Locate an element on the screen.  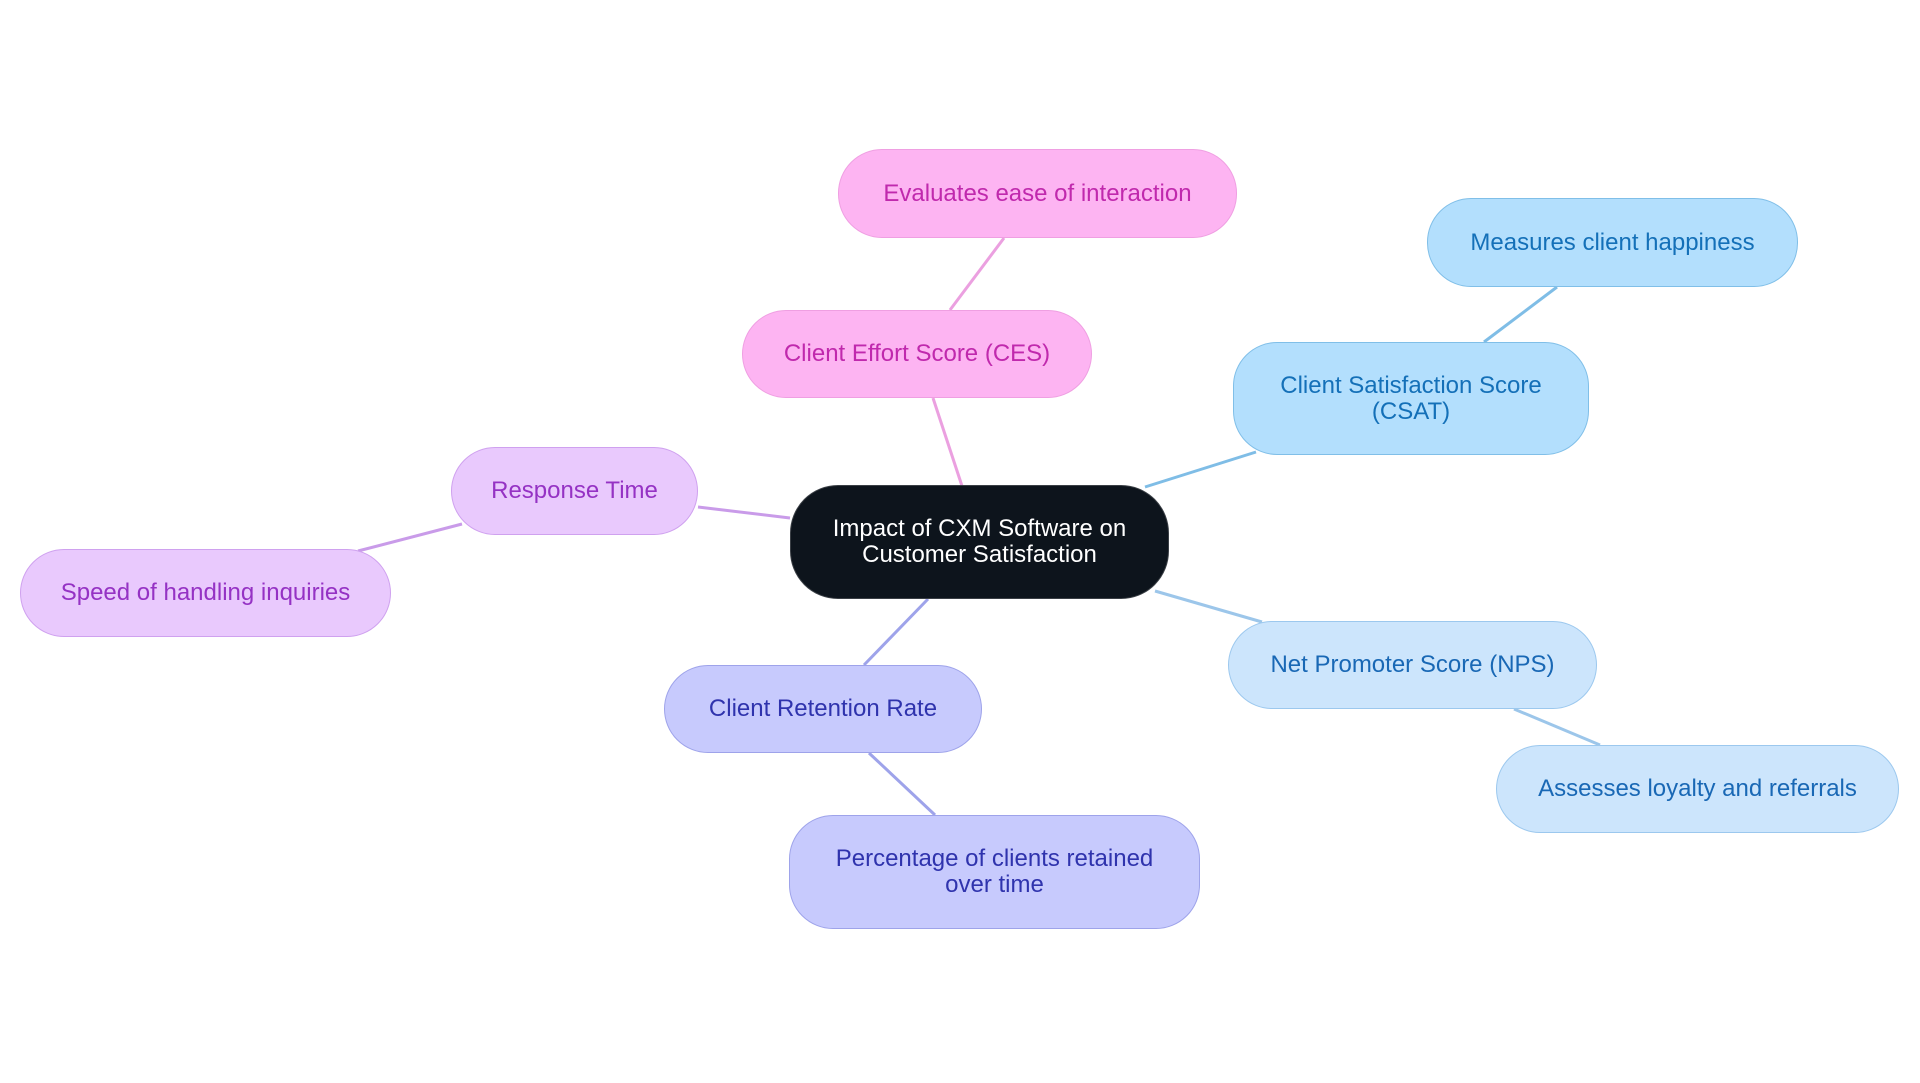
retention-desc-line-2: over time is located at coordinates (994, 884).